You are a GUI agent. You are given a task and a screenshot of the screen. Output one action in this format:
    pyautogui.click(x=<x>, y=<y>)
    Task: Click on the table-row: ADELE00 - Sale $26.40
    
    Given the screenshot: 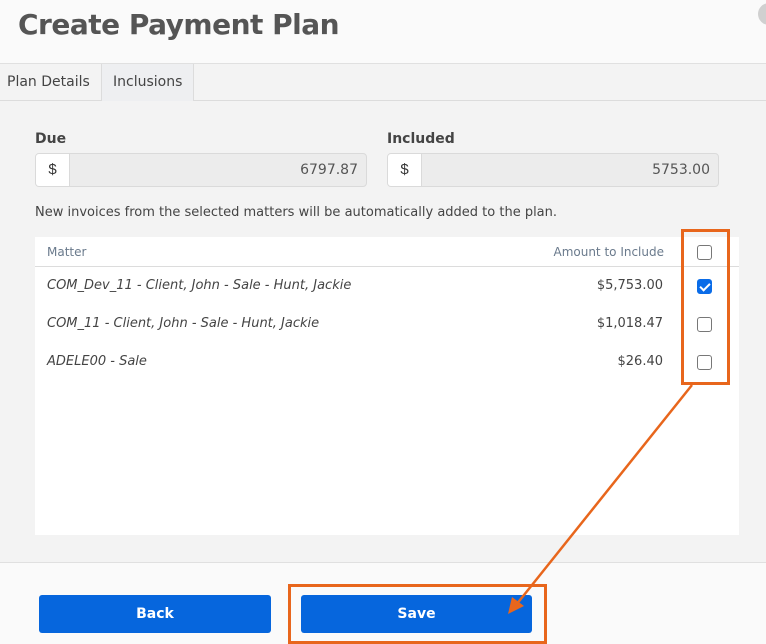 What is the action you would take?
    pyautogui.click(x=387, y=363)
    